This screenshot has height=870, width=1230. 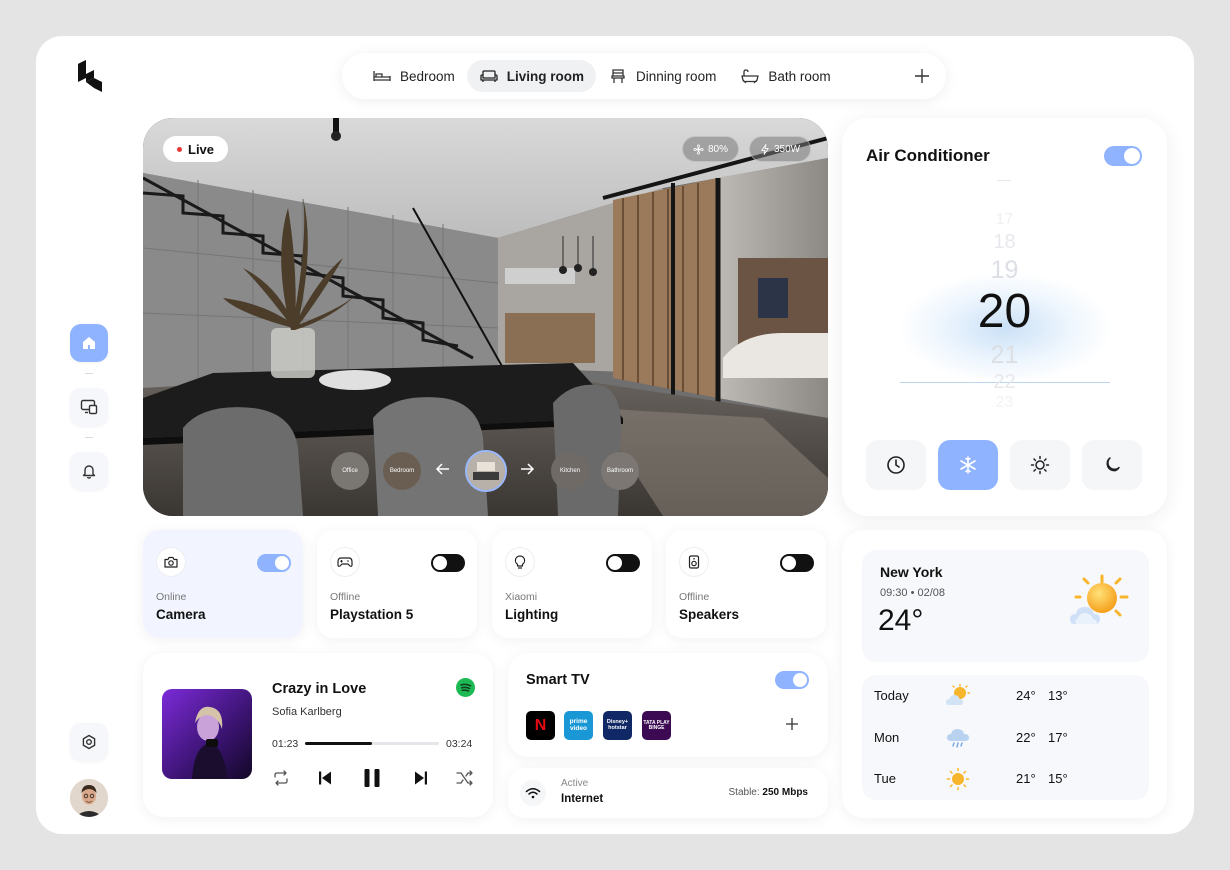 I want to click on skip-forward-icon, so click(x=421, y=778).